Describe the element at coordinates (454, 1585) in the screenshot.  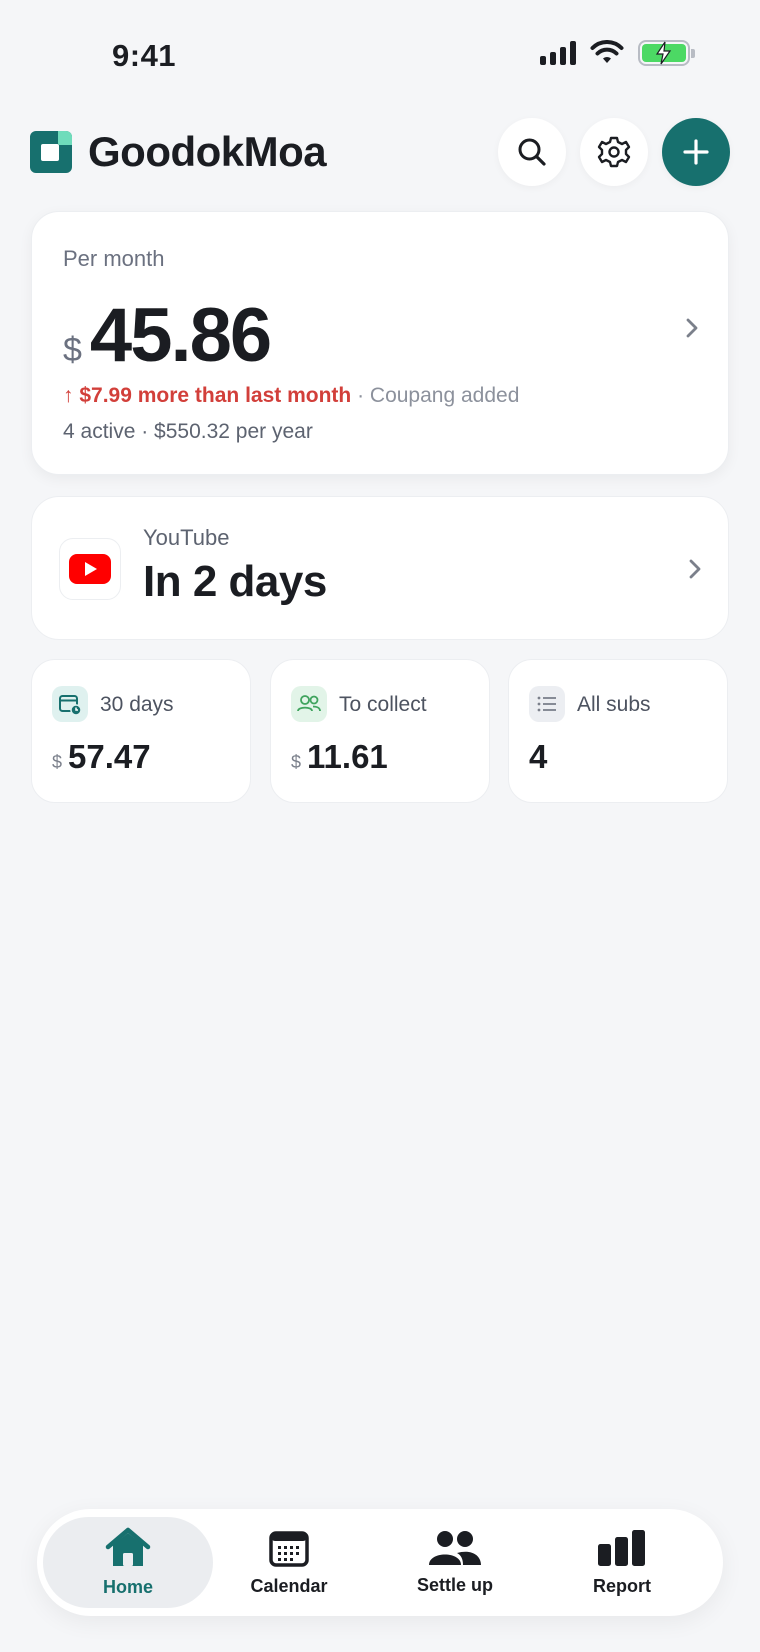
I see `nav-label: Settle up` at that location.